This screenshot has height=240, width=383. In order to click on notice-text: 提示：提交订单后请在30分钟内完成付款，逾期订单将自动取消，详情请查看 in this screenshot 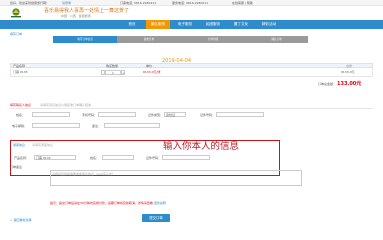, I will do `click(101, 203)`.